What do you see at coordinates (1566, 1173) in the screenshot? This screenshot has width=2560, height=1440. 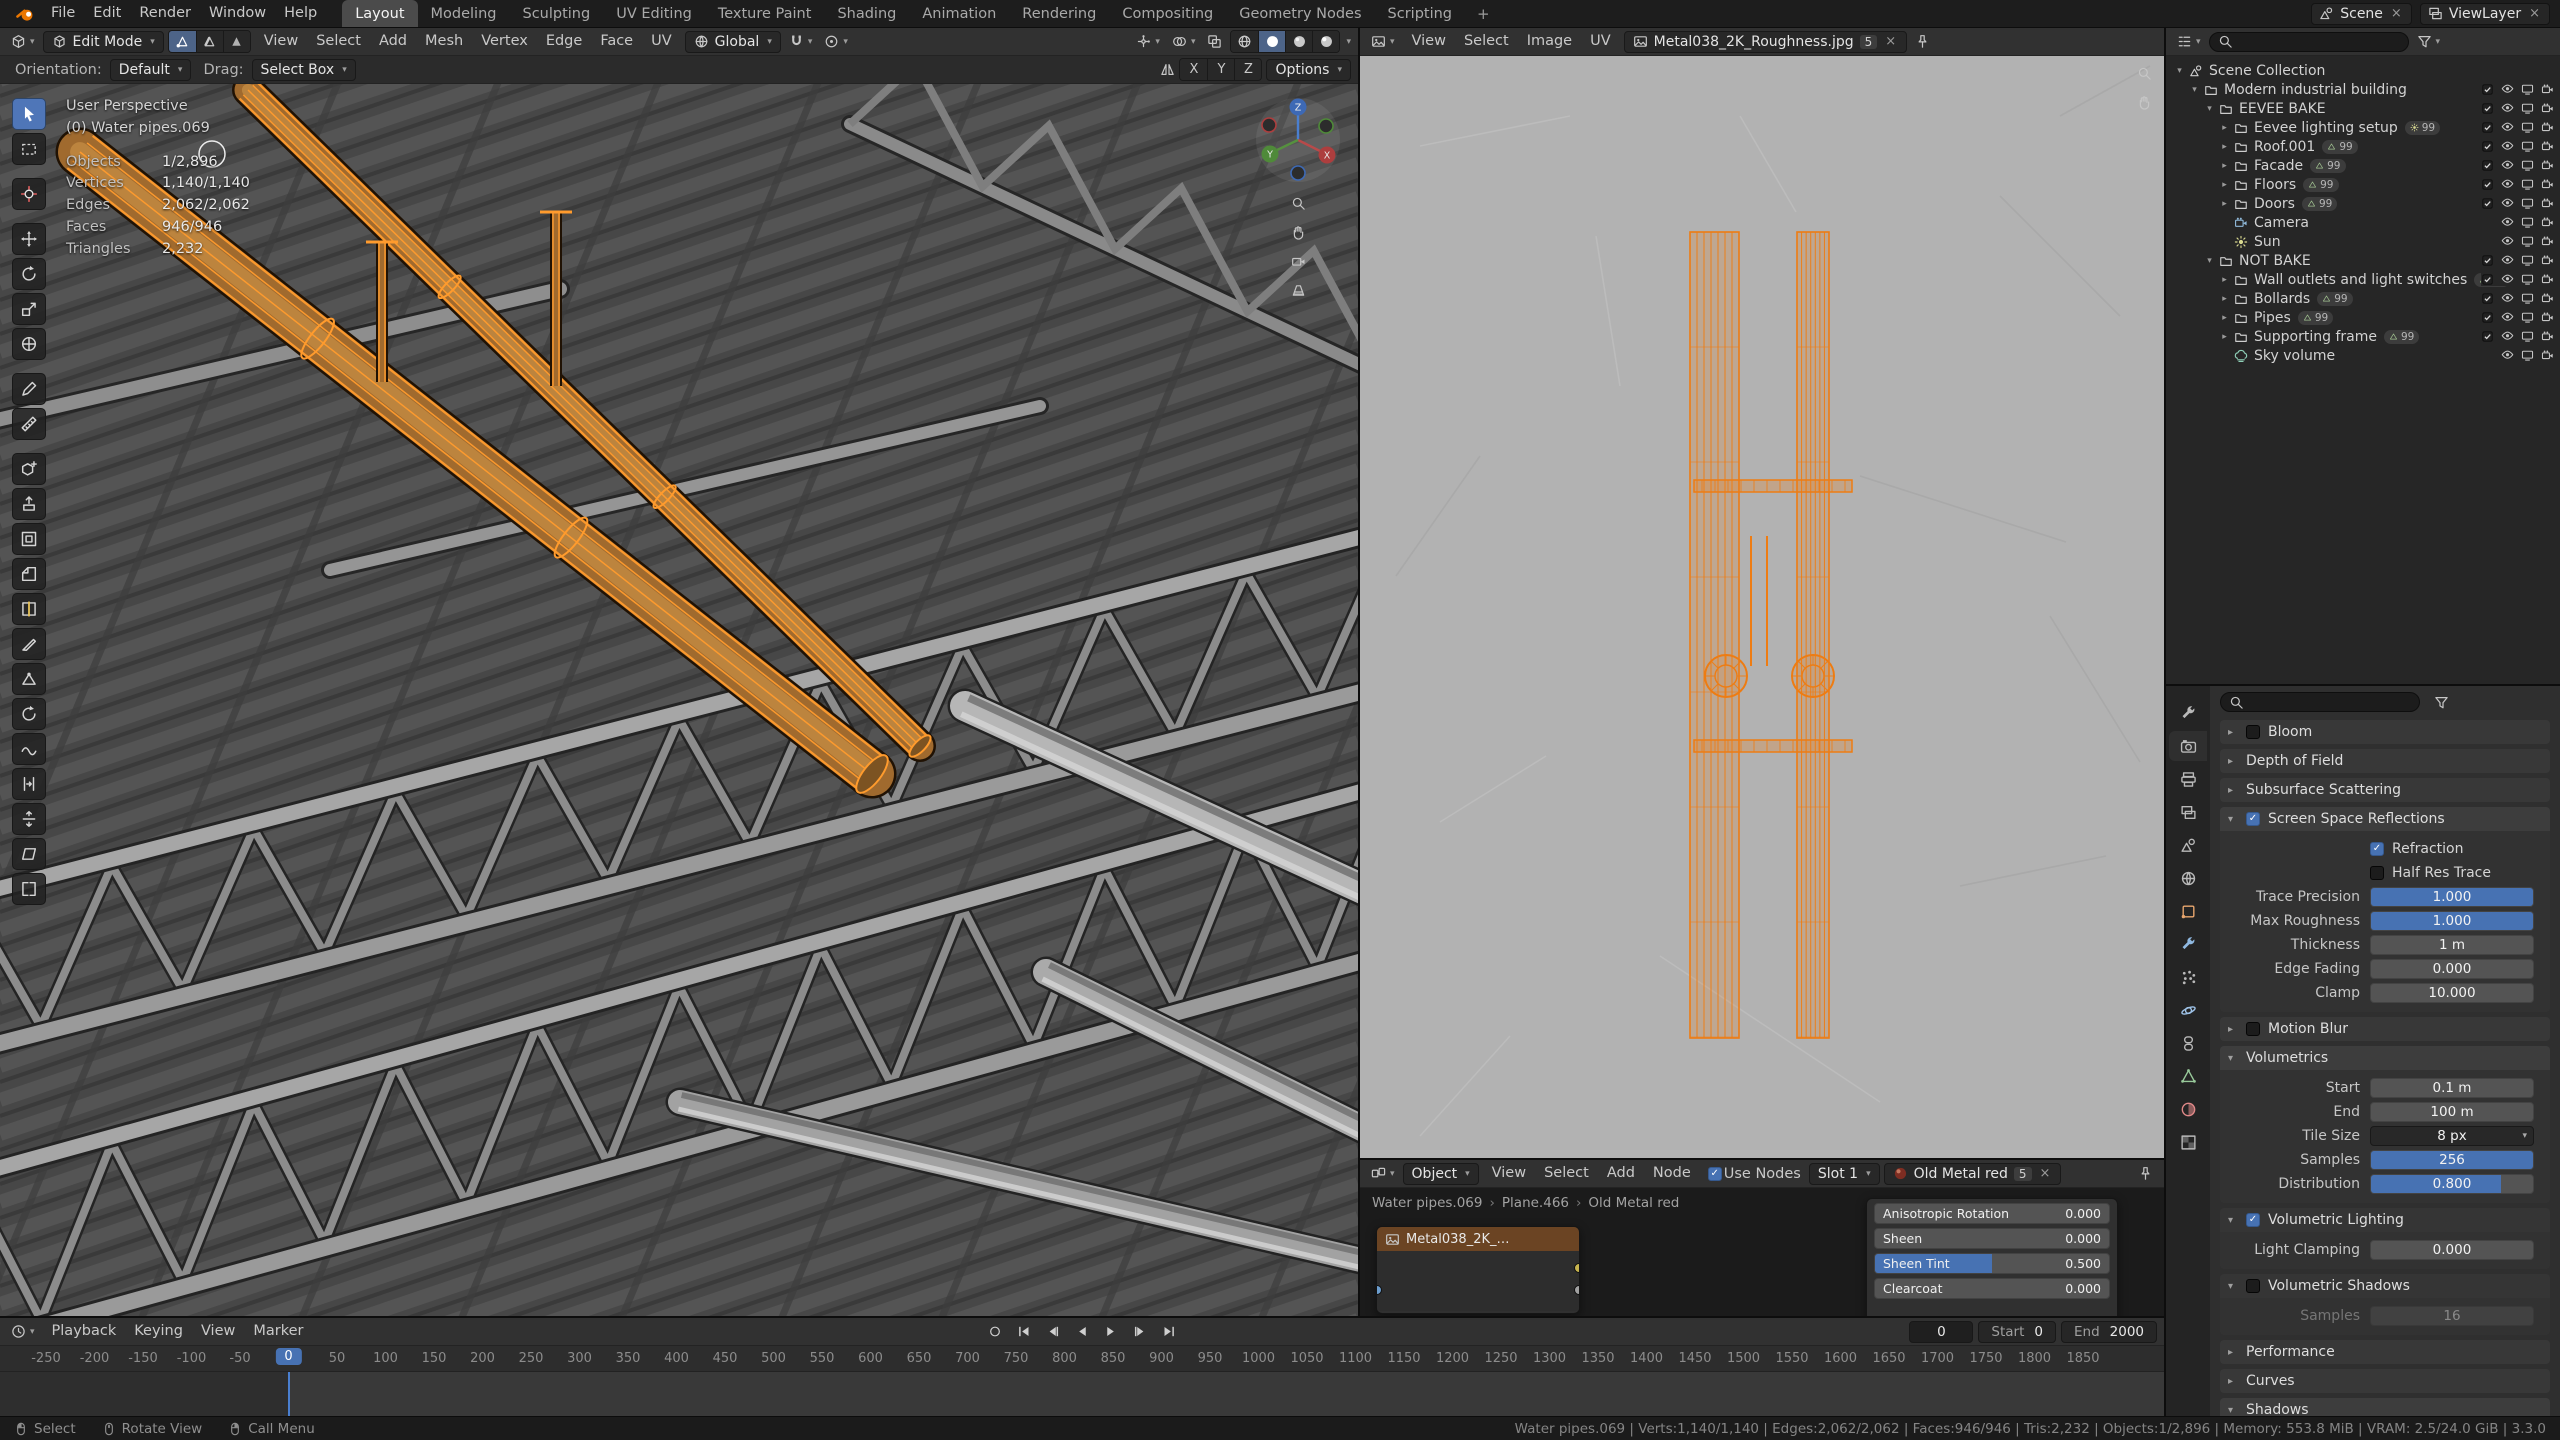 I see `shader-menu-select: Select` at bounding box center [1566, 1173].